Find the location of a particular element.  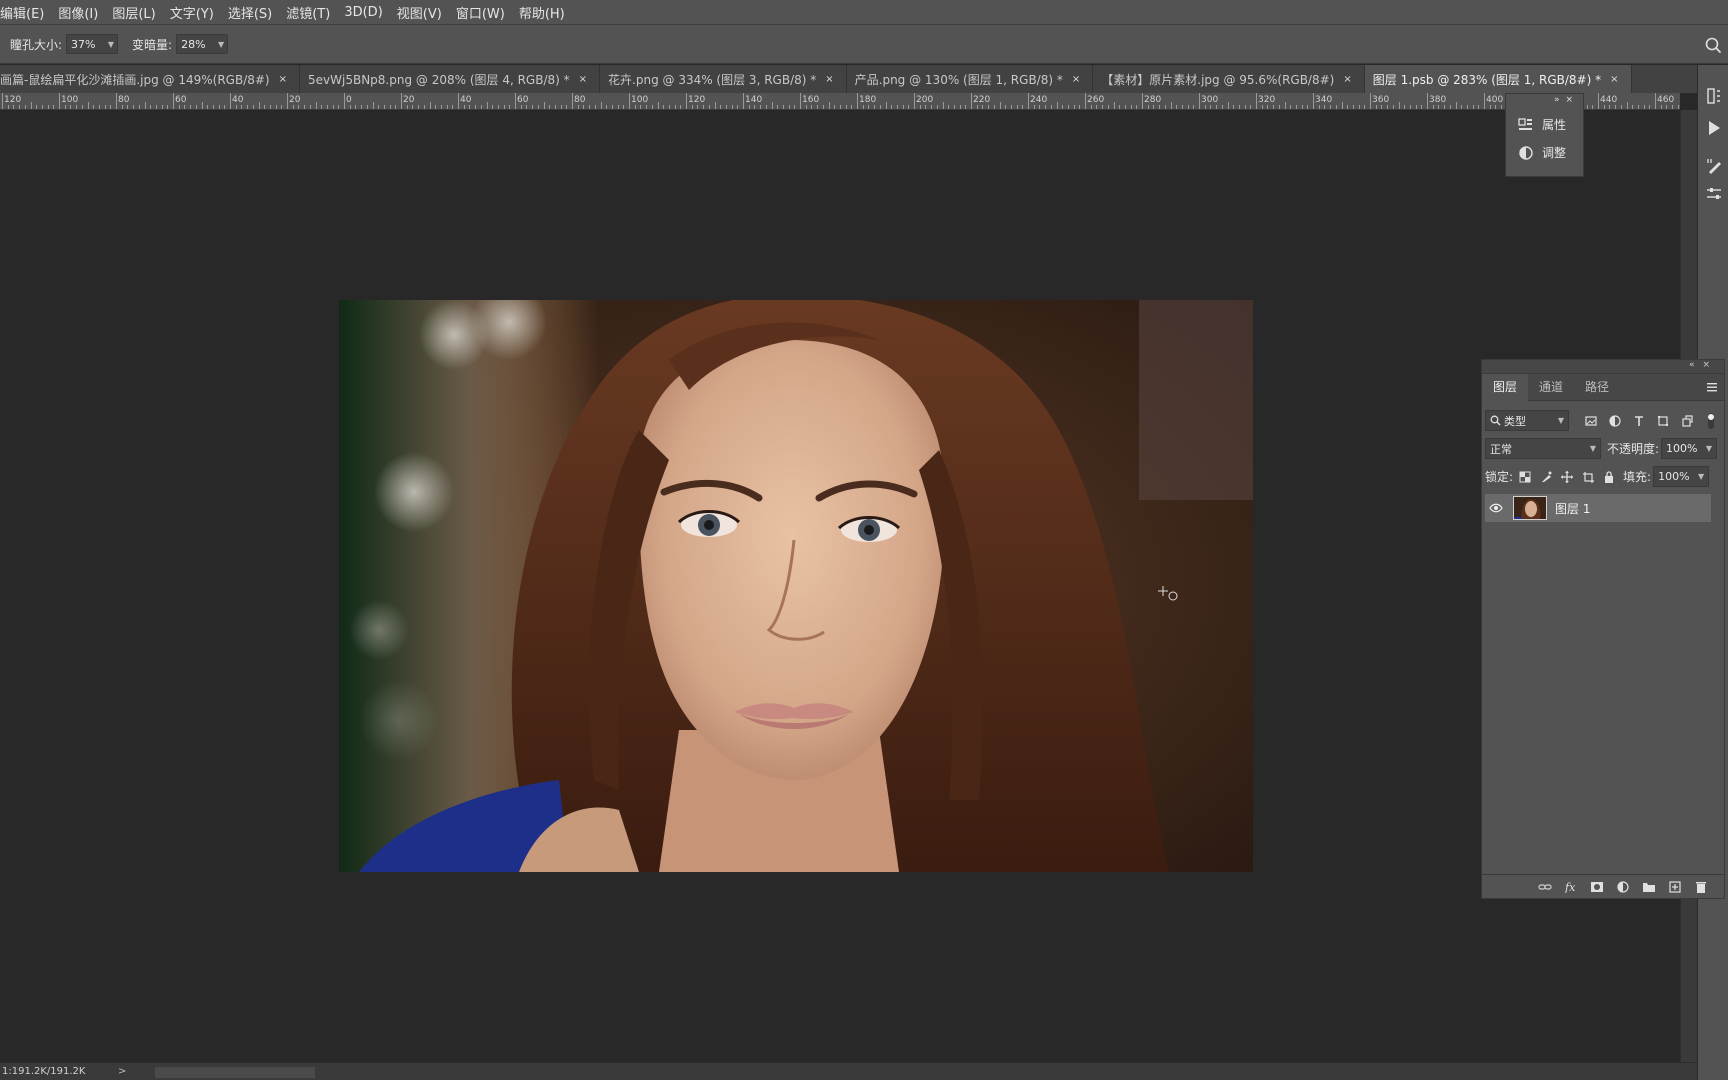

tab-document-3: 花卉.png @ 334% (图层 3, RGB/8) * × is located at coordinates (723, 79).